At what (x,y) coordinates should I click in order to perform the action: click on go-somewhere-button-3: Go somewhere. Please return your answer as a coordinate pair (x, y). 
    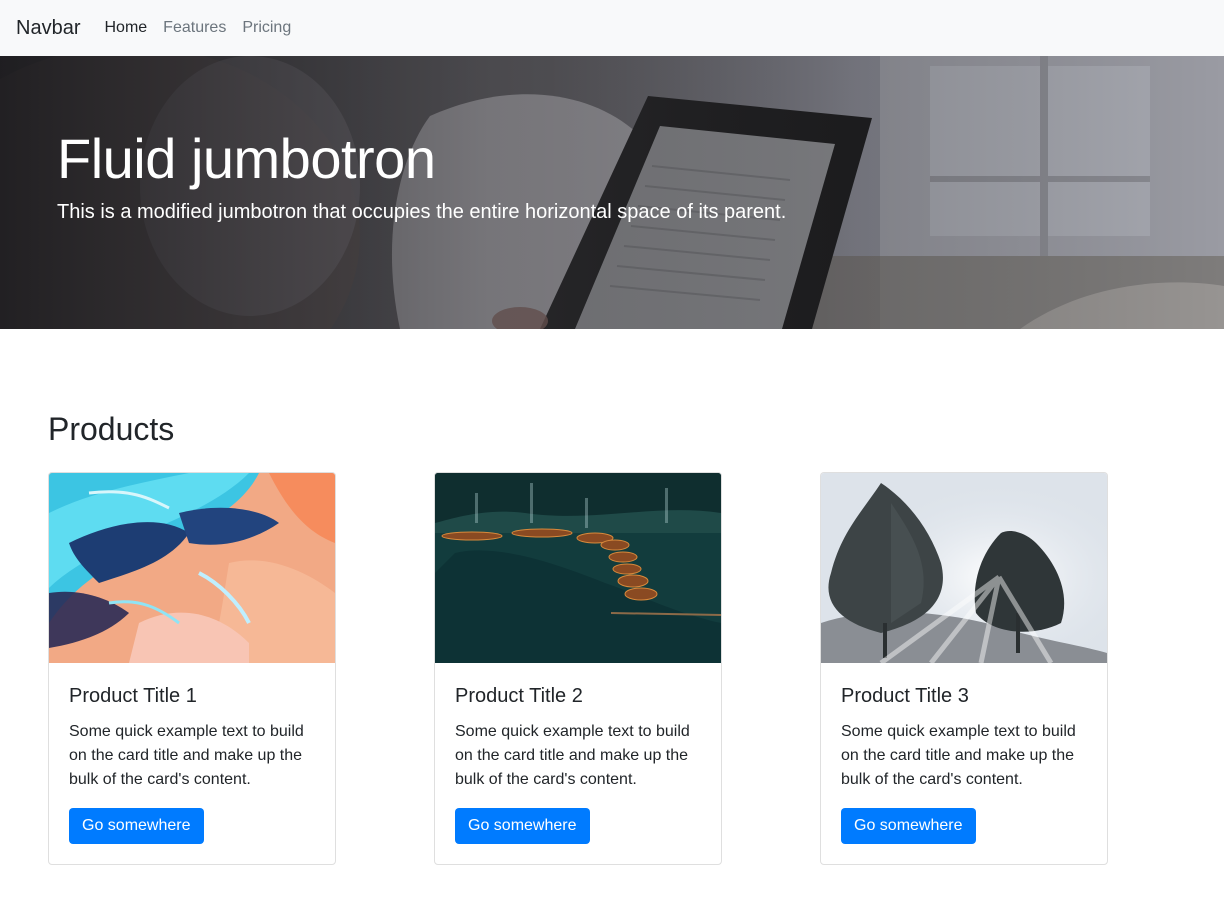
    Looking at the image, I should click on (908, 826).